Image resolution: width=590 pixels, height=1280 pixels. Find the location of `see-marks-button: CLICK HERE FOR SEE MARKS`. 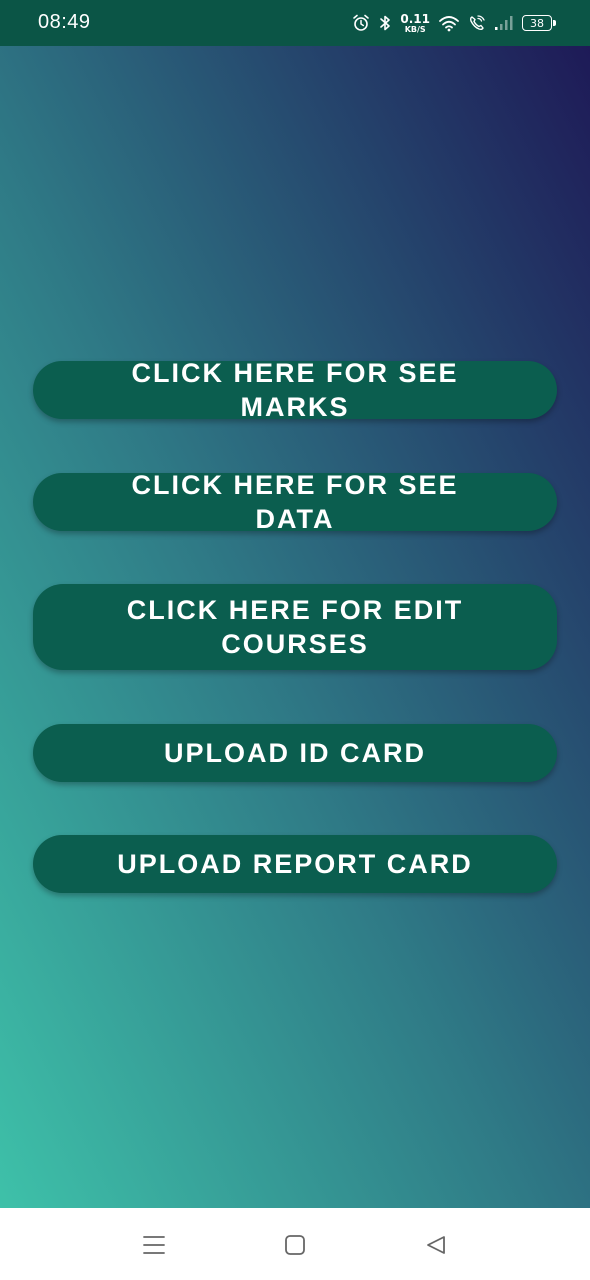

see-marks-button: CLICK HERE FOR SEE MARKS is located at coordinates (295, 390).